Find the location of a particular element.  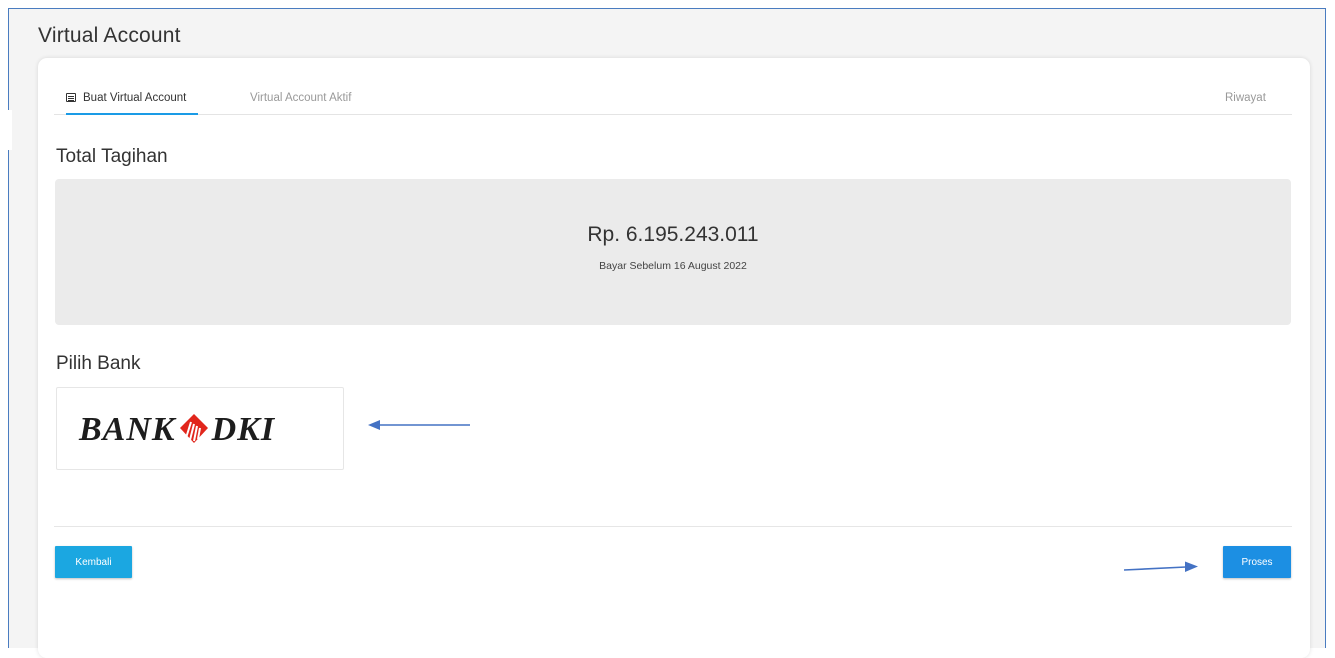

total-heading: Total Tagihan is located at coordinates (112, 156).